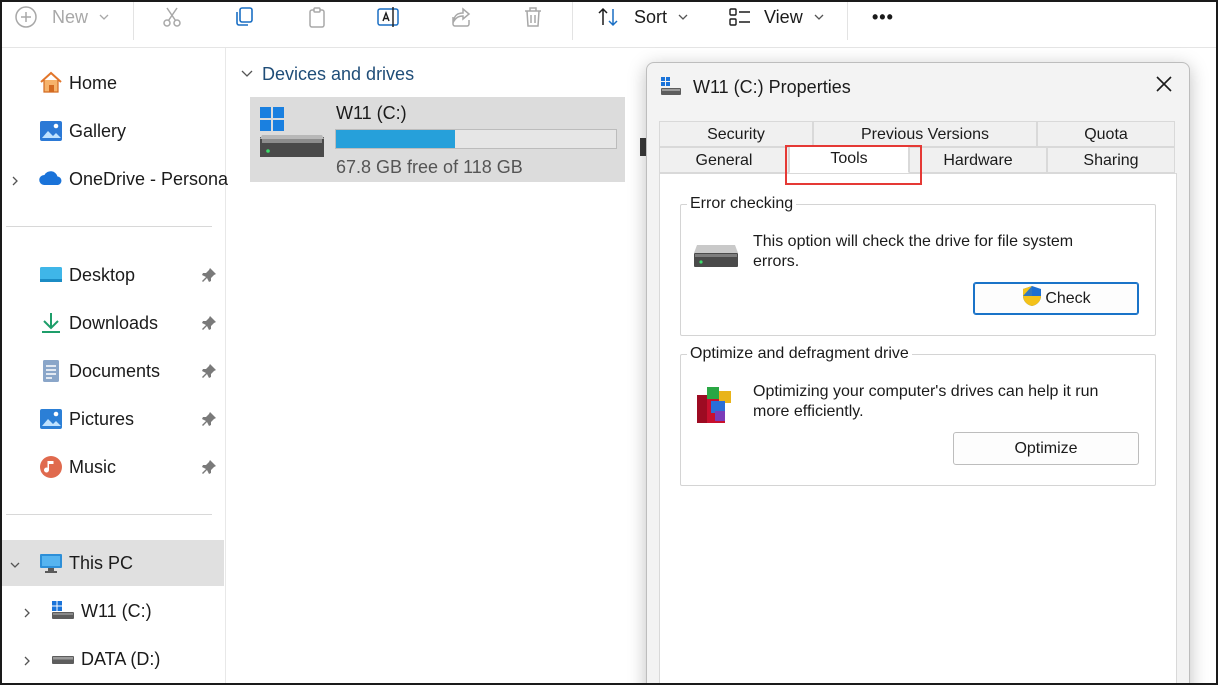 Image resolution: width=1218 pixels, height=685 pixels. Describe the element at coordinates (978, 160) in the screenshot. I see `tab-hardware: Hardware` at that location.